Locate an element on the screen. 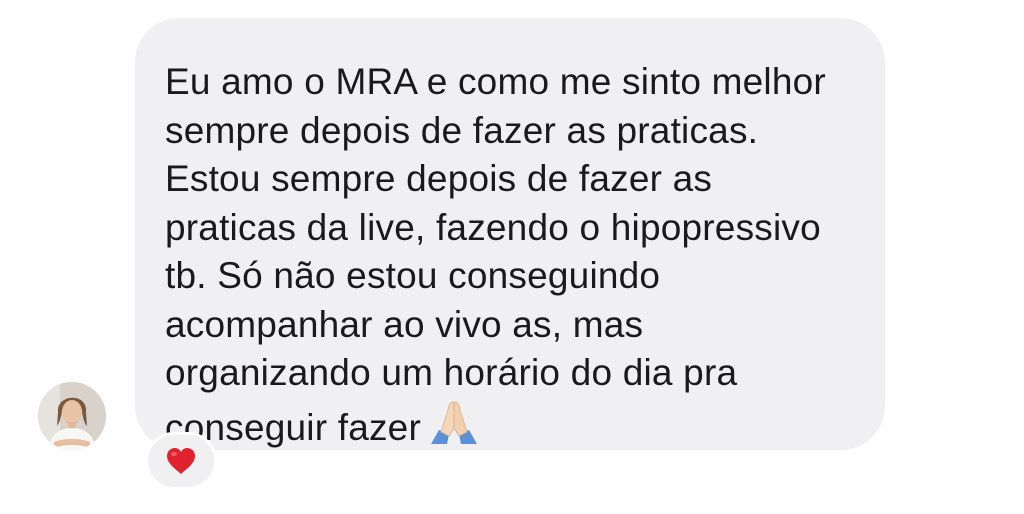 The height and width of the screenshot is (514, 1024). avatar-photo is located at coordinates (72, 416).